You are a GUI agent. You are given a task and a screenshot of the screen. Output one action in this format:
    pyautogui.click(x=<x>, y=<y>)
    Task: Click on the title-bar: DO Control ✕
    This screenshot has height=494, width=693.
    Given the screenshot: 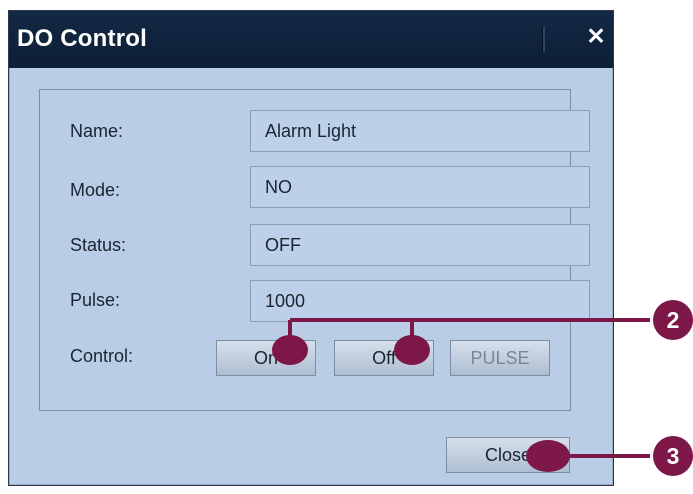 What is the action you would take?
    pyautogui.click(x=311, y=39)
    